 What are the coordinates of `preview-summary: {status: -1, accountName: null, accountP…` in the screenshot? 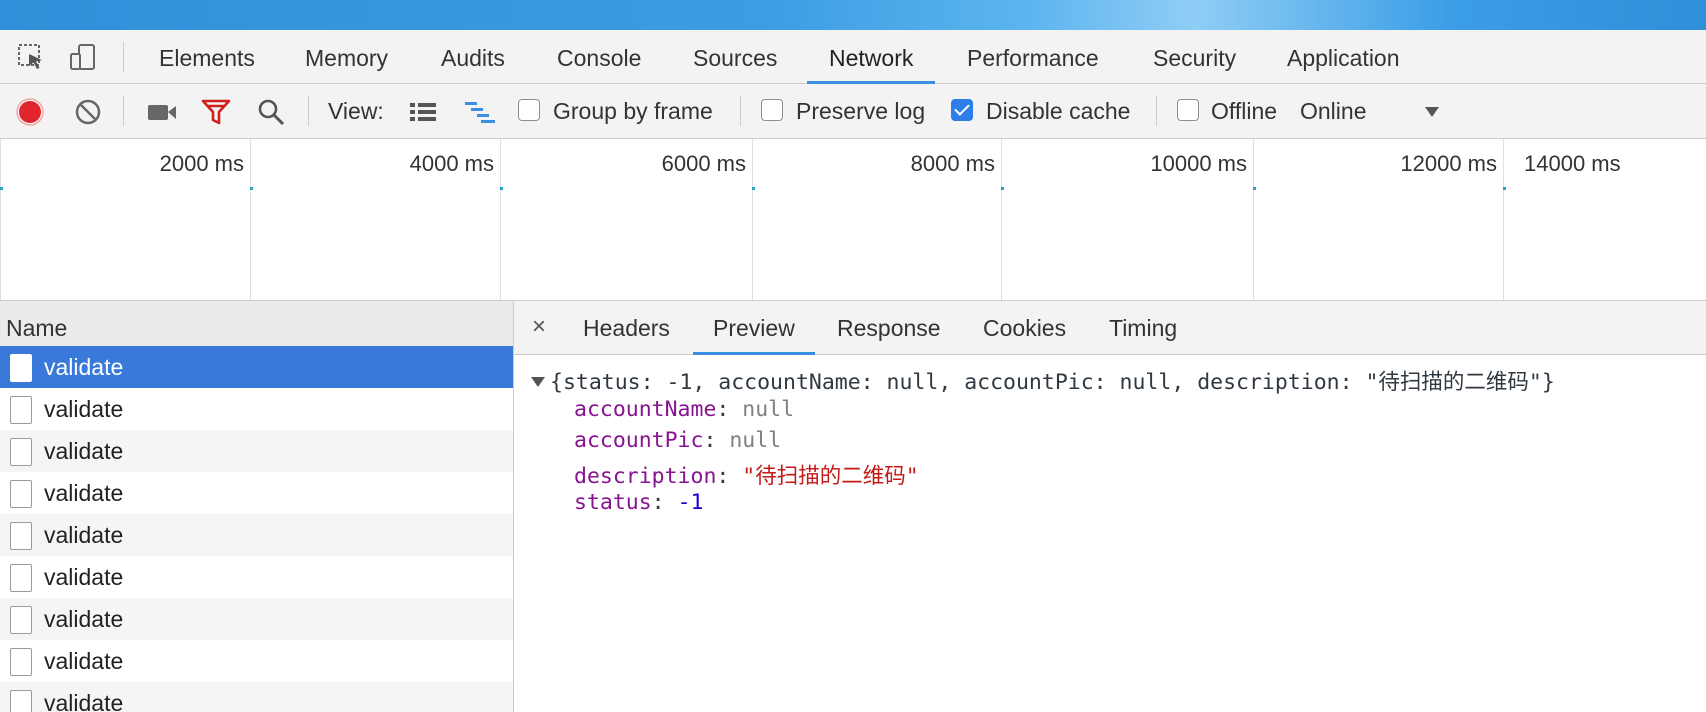 It's located at (1052, 382).